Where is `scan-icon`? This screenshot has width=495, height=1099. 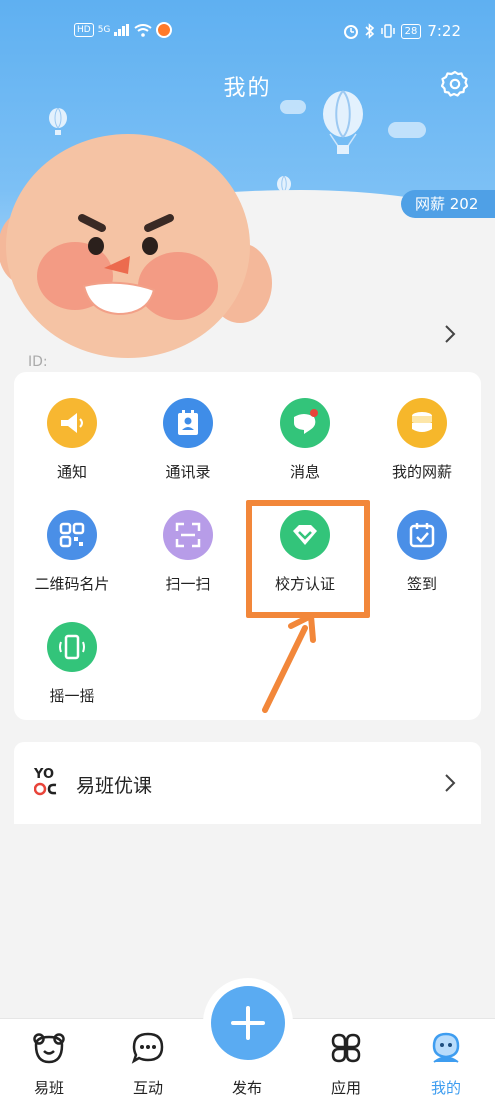
scan-icon is located at coordinates (188, 535).